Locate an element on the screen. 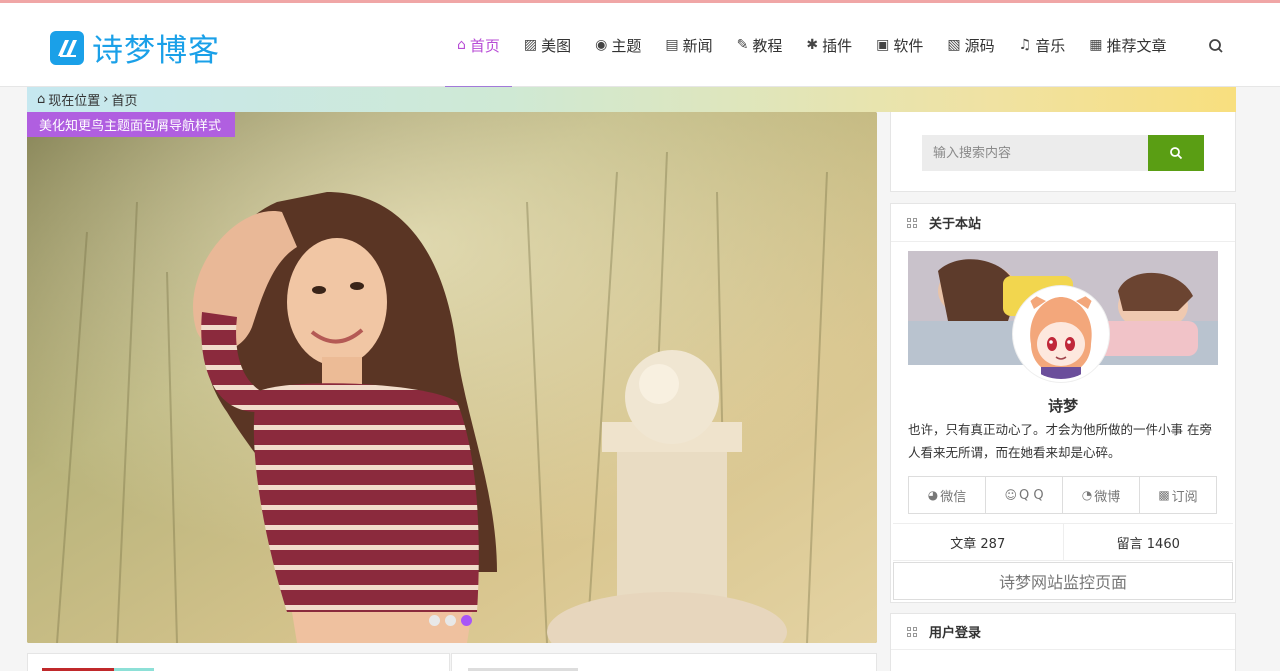  nav-item-source: ▧ 源码 is located at coordinates (970, 45).